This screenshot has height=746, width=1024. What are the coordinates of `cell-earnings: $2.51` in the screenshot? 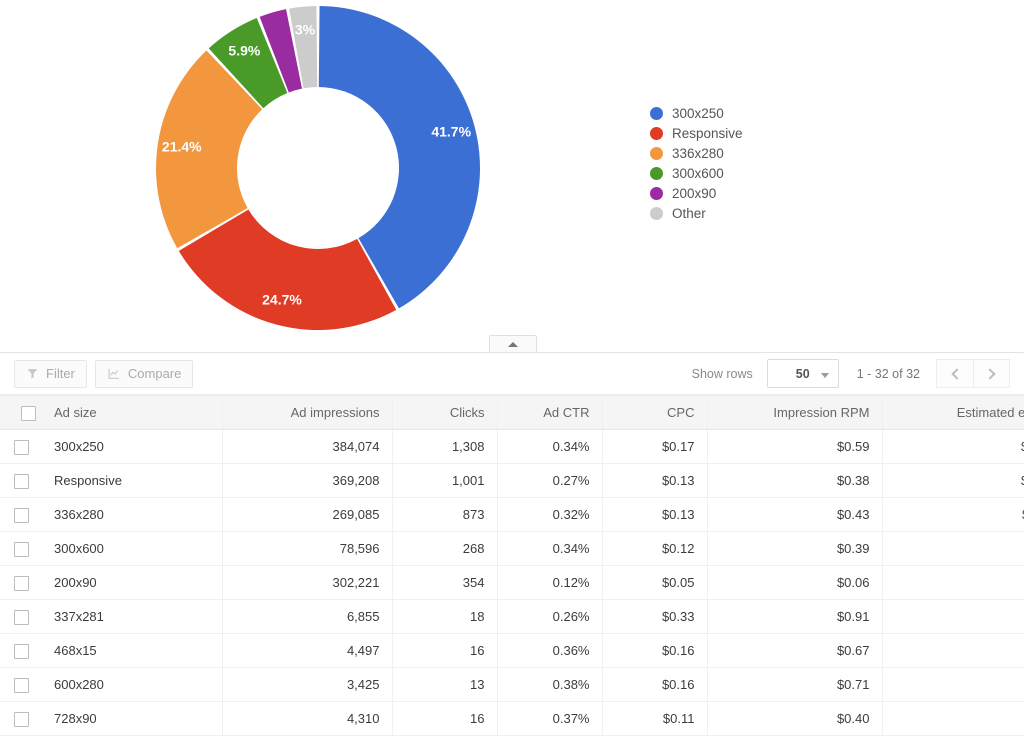 It's located at (953, 650).